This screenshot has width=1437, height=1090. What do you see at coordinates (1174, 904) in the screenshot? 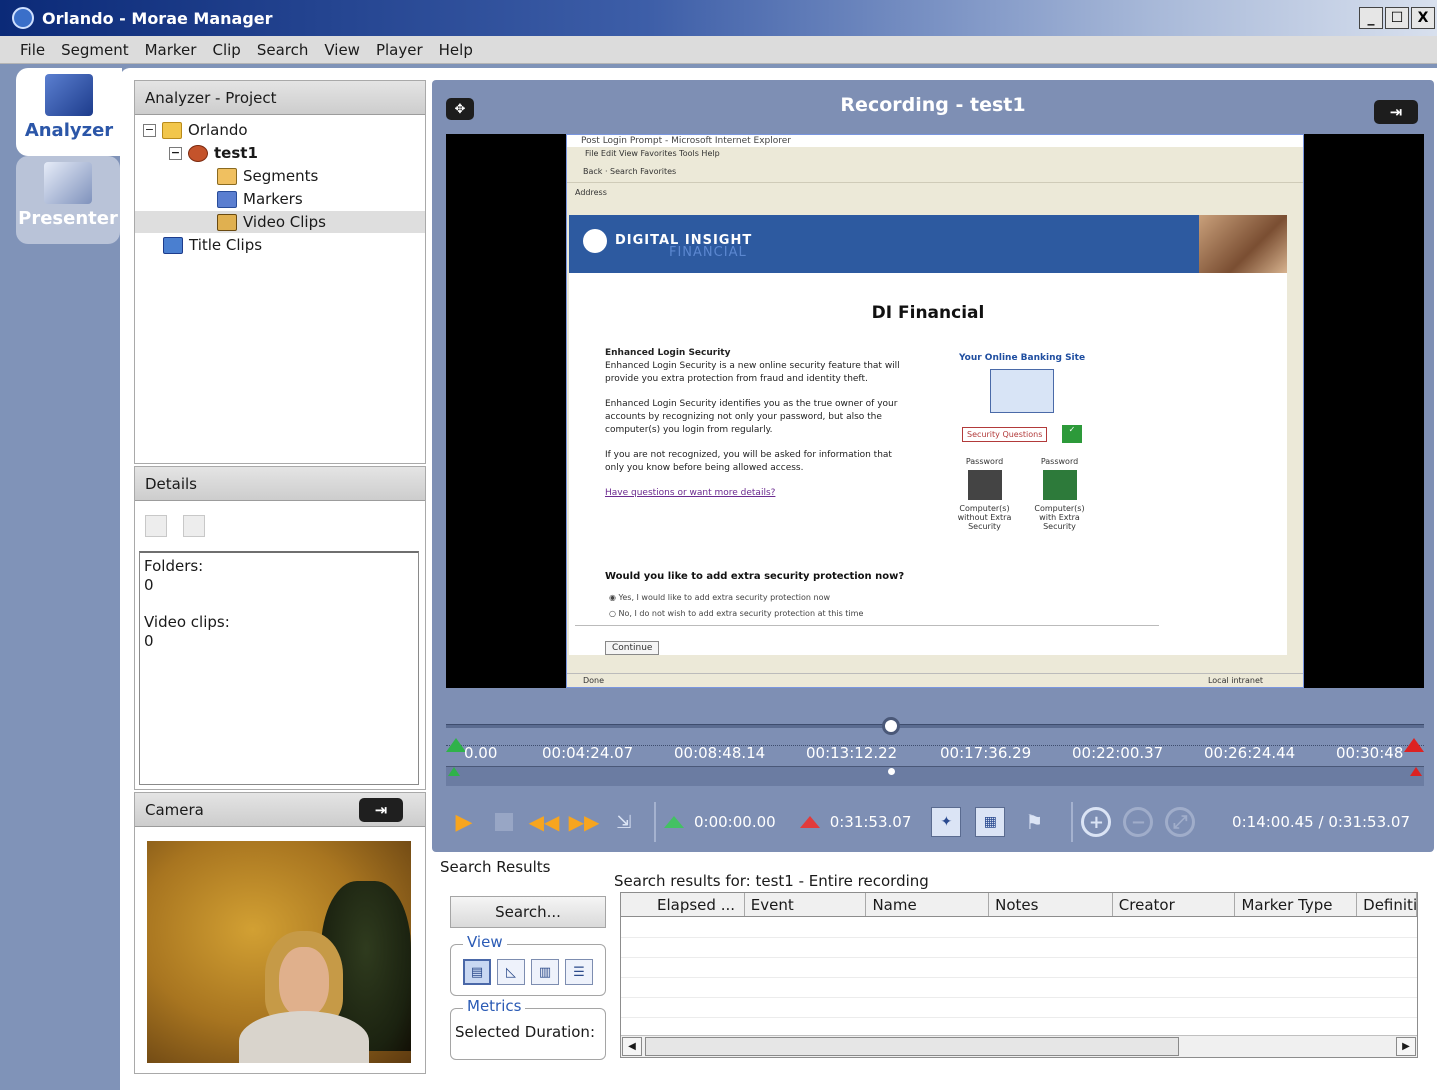
I see `column-header-creator: Creator` at bounding box center [1174, 904].